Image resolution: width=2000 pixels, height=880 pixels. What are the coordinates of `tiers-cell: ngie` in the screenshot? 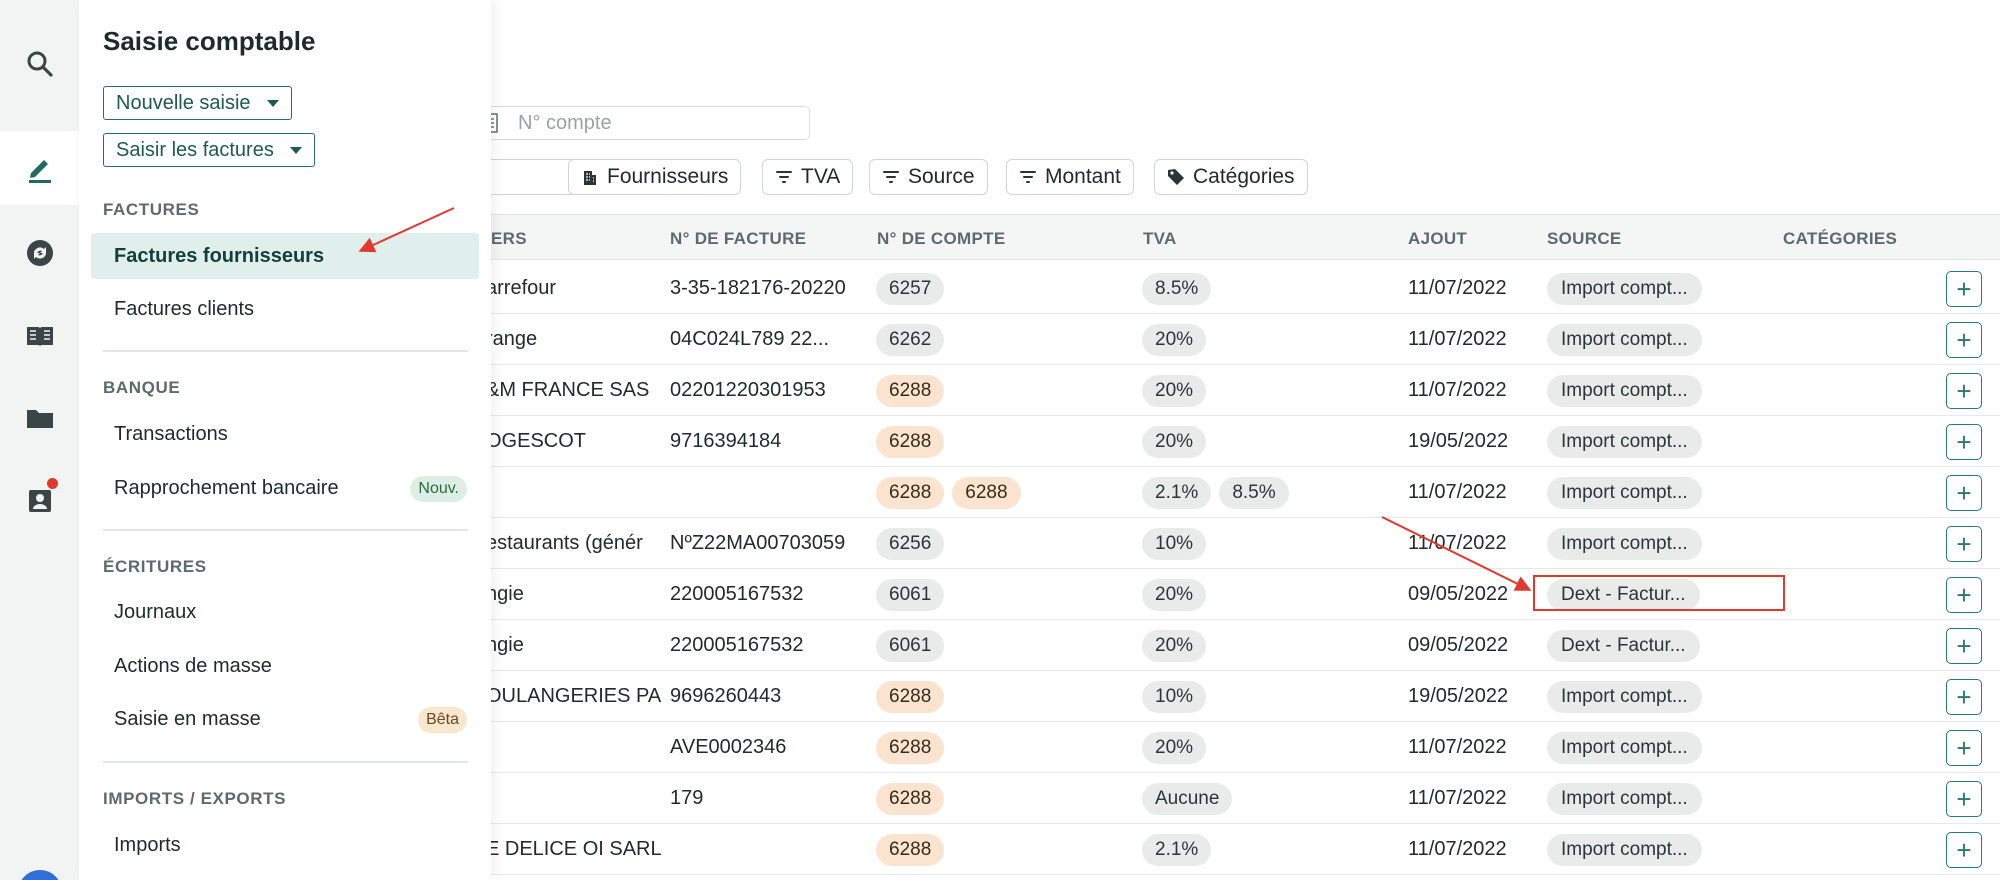 It's located at (505, 594).